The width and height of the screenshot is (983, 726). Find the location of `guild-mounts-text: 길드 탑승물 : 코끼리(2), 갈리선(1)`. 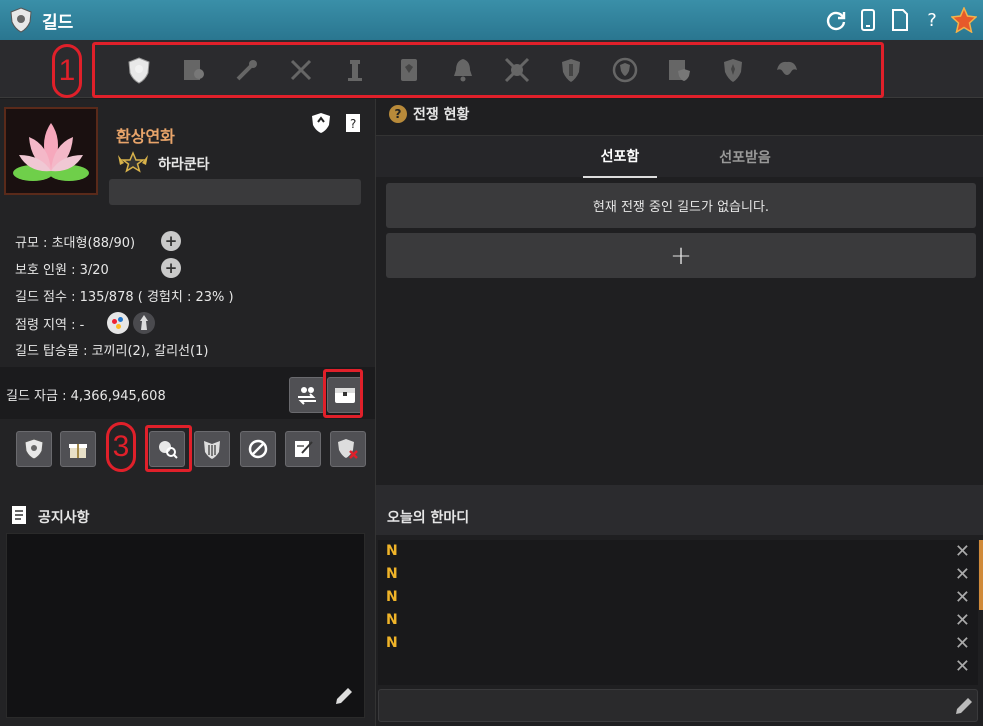

guild-mounts-text: 길드 탑승물 : 코끼리(2), 갈리선(1) is located at coordinates (112, 351).